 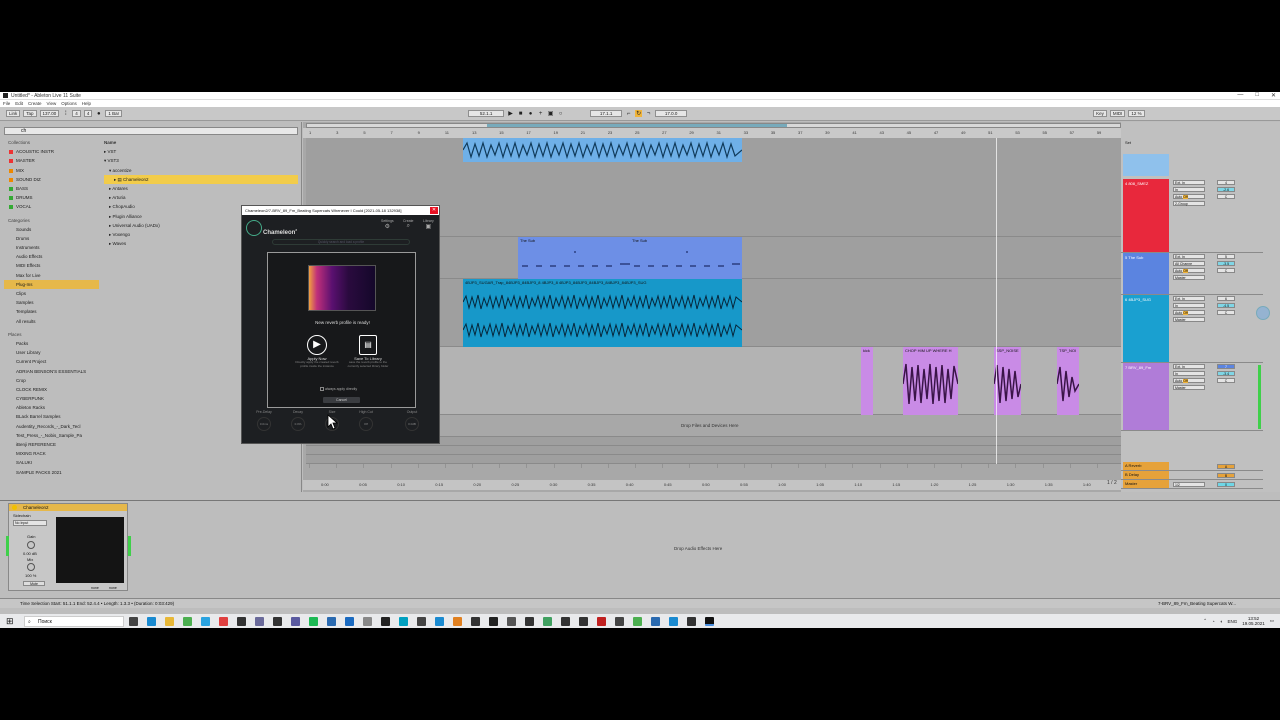 I want to click on menu-options: Options, so click(x=69, y=103).